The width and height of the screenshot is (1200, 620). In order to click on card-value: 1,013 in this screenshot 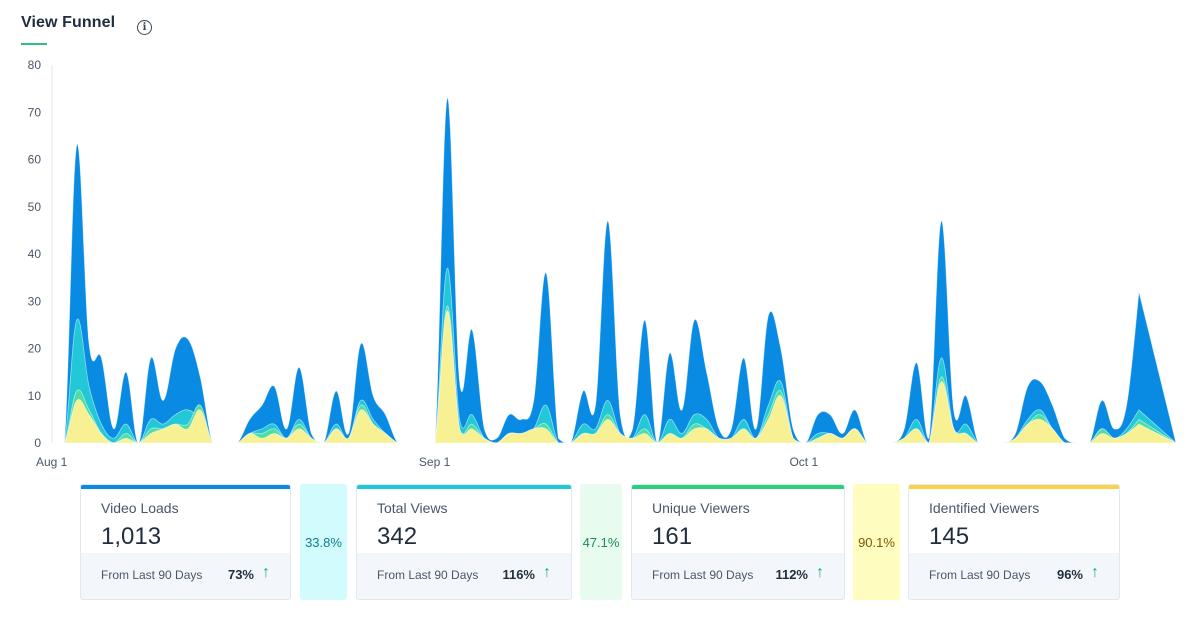, I will do `click(131, 536)`.